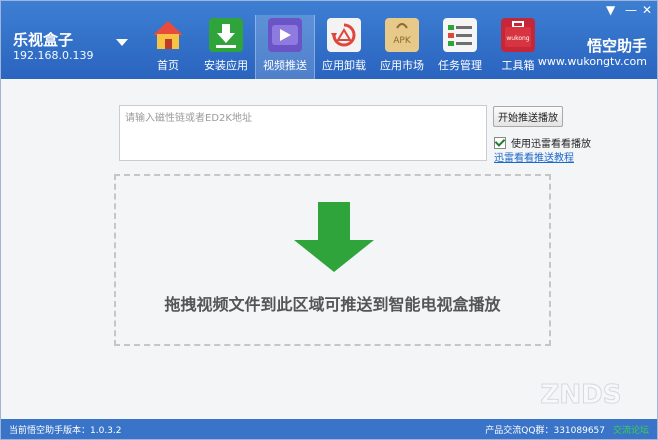 This screenshot has height=440, width=658. What do you see at coordinates (545, 431) in the screenshot?
I see `qq-group-text: 产品交流QQ群：331089657` at bounding box center [545, 431].